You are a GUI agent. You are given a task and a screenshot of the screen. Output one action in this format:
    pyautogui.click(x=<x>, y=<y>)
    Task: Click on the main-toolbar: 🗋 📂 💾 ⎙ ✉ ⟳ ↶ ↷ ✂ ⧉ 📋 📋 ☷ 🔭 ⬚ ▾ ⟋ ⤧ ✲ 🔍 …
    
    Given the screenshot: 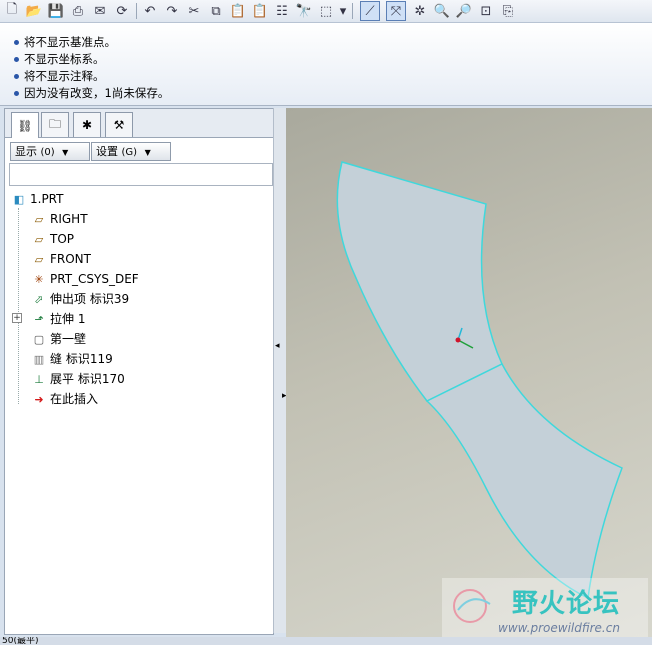 What is the action you would take?
    pyautogui.click(x=326, y=11)
    